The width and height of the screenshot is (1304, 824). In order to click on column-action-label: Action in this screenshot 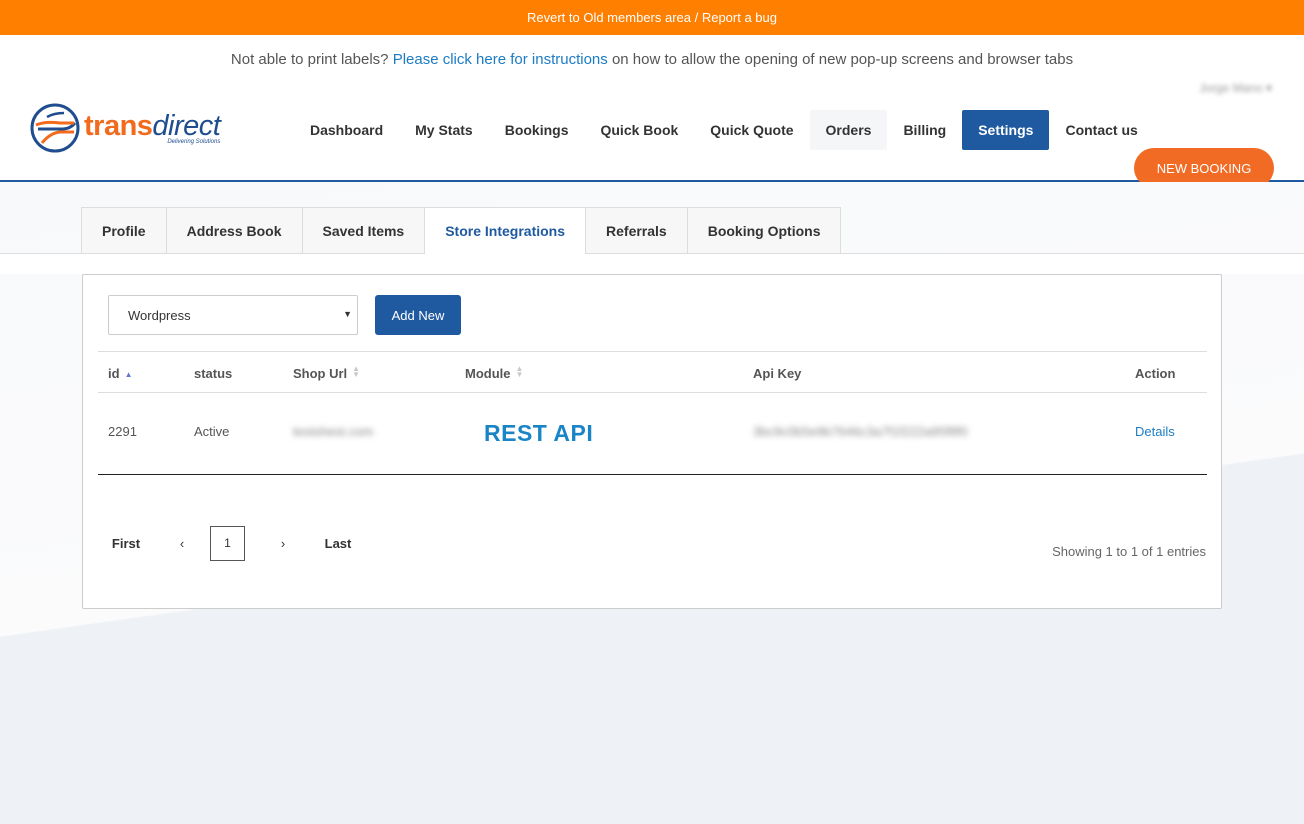, I will do `click(1155, 373)`.